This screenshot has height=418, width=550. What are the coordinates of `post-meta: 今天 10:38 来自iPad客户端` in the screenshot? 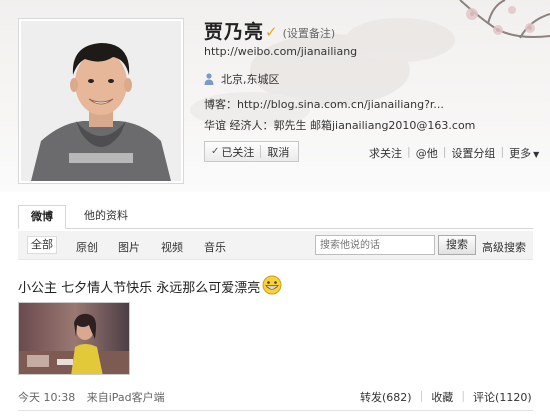 It's located at (91, 397).